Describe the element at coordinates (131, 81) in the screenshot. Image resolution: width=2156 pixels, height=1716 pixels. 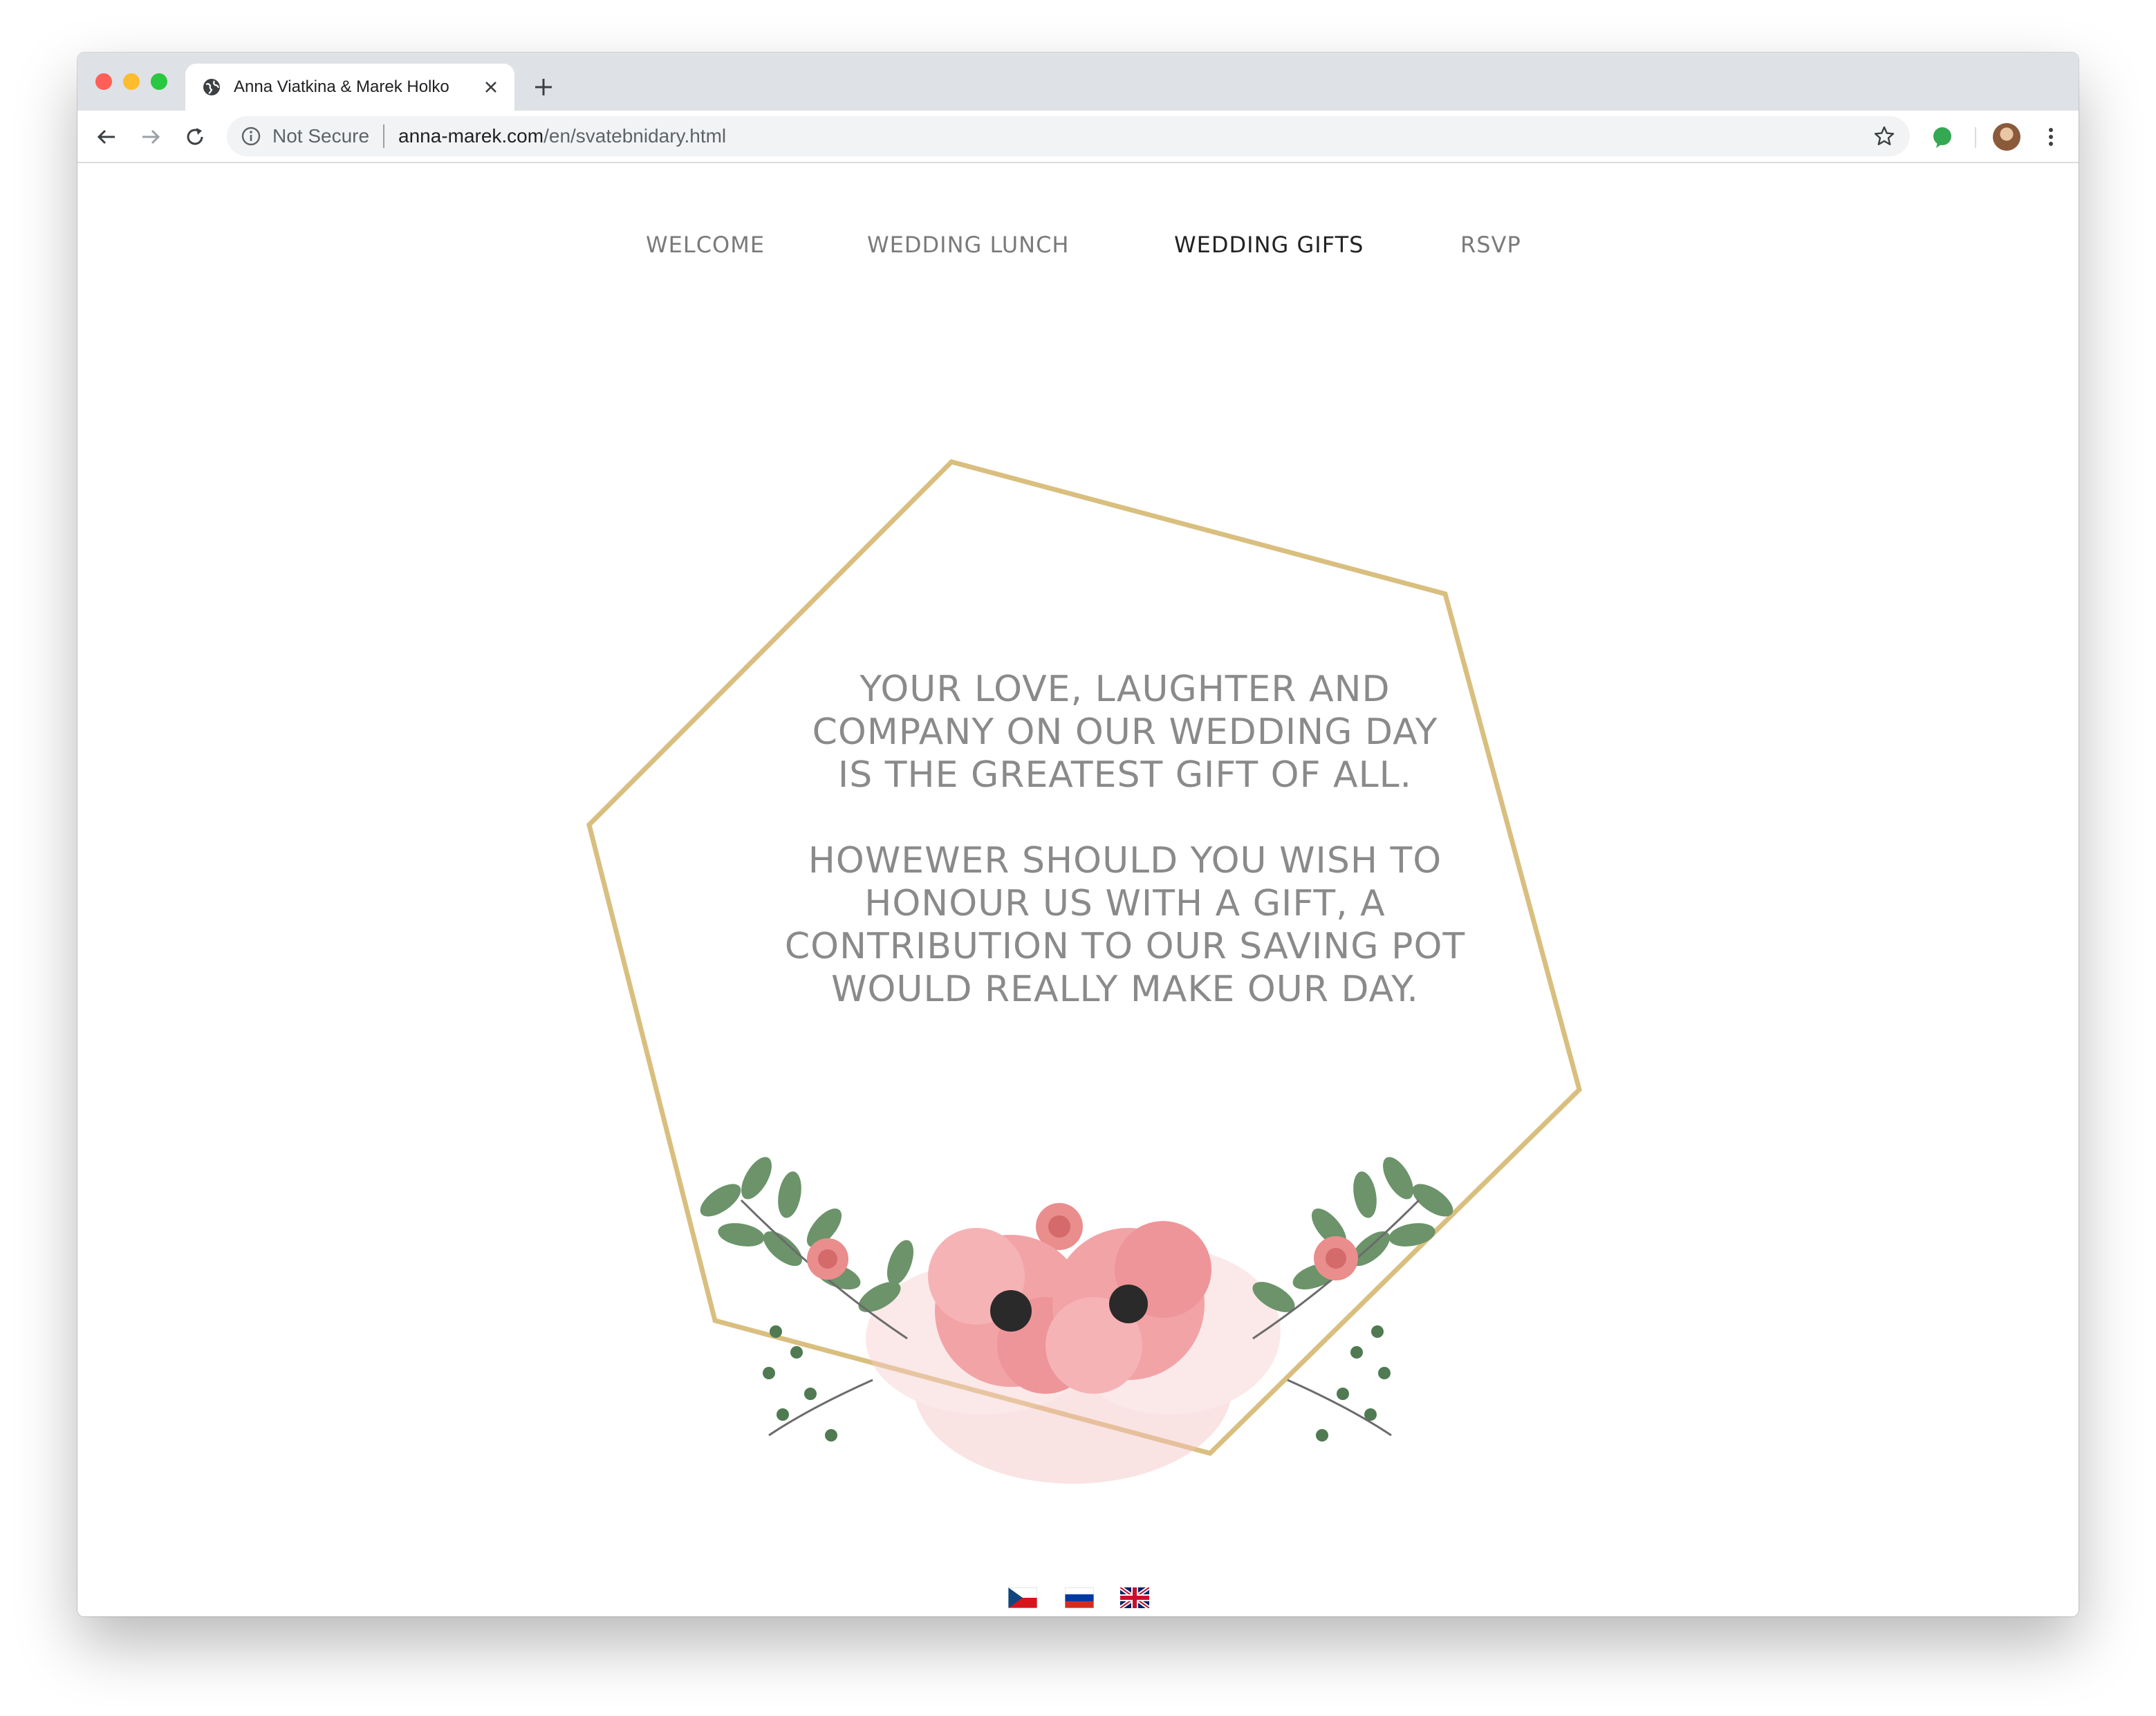
I see `window-minimize-button` at that location.